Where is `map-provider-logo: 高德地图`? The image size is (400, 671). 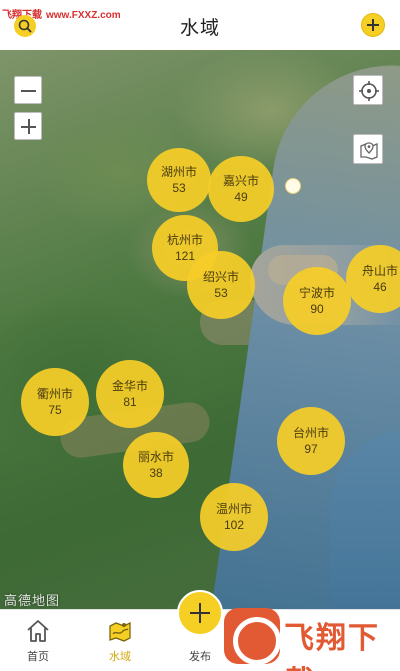
map-provider-logo: 高德地图 is located at coordinates (32, 600).